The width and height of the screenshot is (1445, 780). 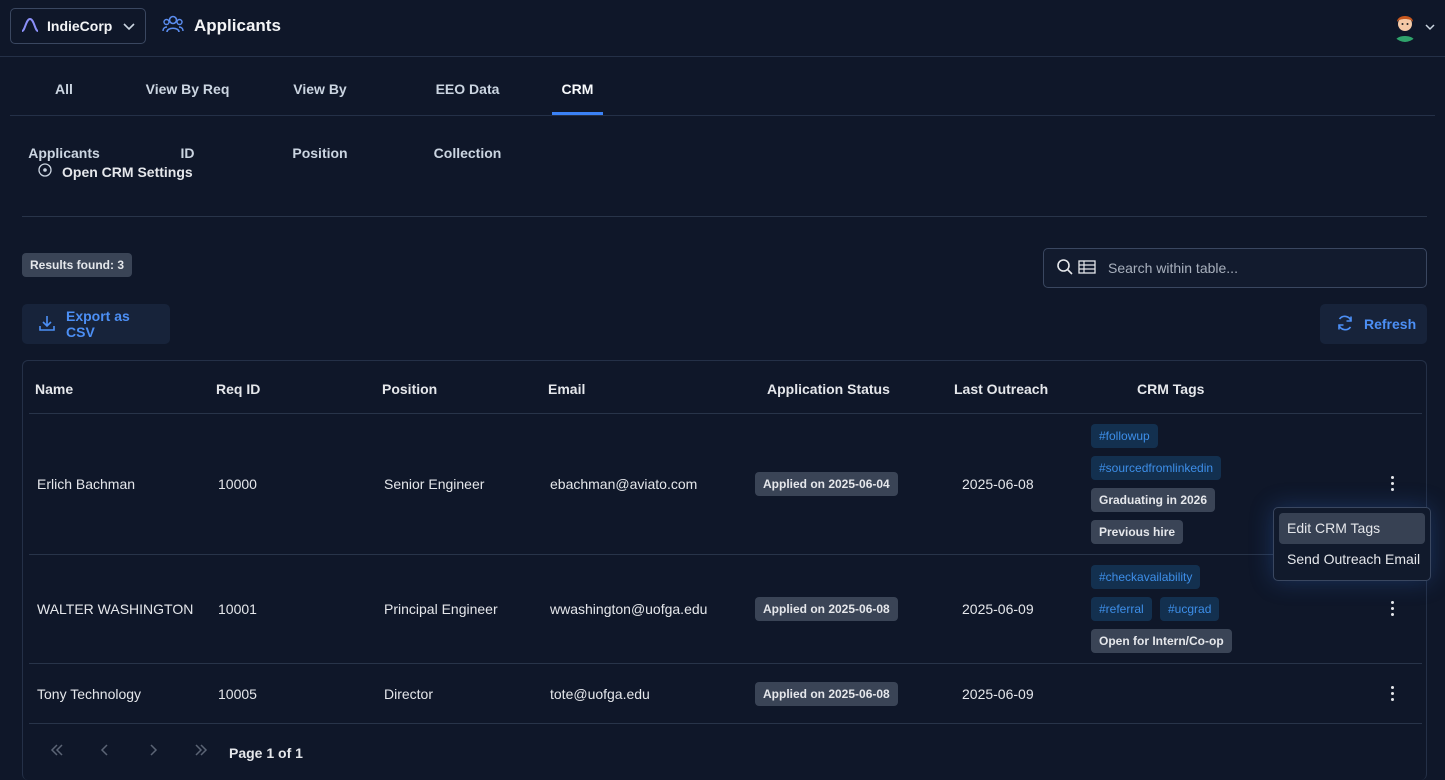 I want to click on search-icon, so click(x=1065, y=268).